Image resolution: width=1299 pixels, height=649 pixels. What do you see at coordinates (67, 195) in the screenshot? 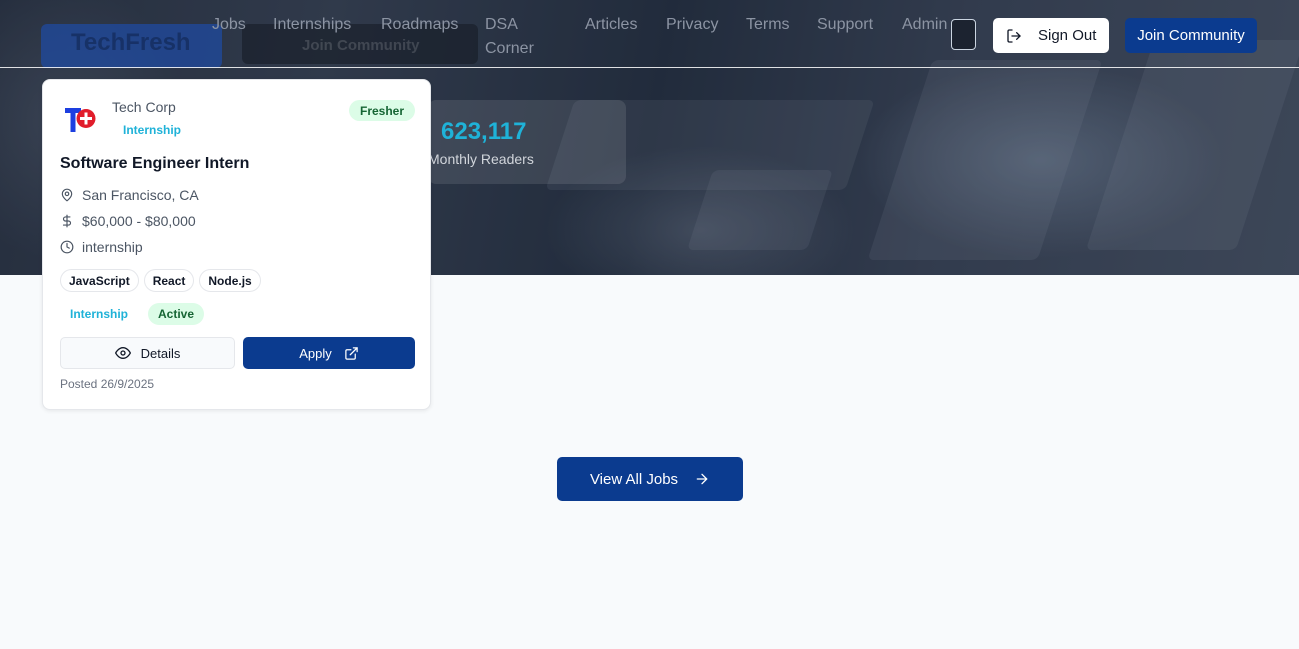
I see `map-pin-icon` at bounding box center [67, 195].